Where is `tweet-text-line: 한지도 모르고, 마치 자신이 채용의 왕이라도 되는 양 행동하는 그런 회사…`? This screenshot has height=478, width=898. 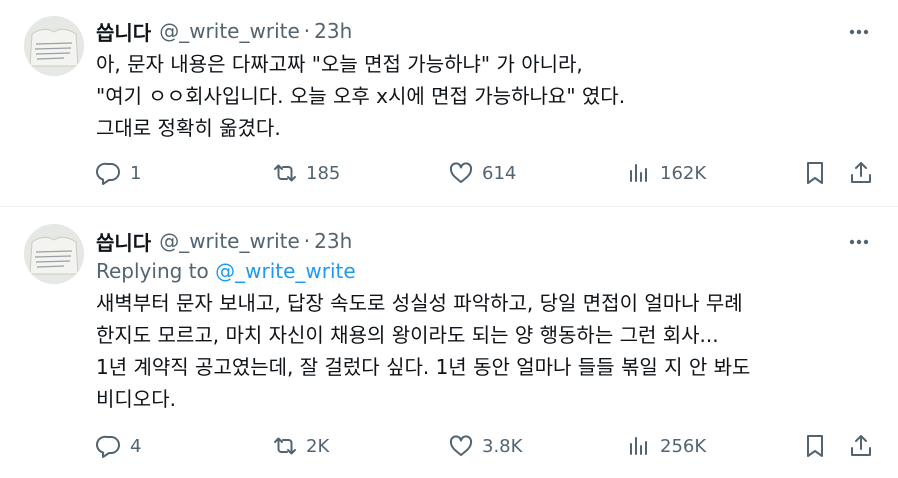
tweet-text-line: 한지도 모르고, 마치 자신이 채용의 왕이라도 되는 양 행동하는 그런 회사… is located at coordinates (407, 335).